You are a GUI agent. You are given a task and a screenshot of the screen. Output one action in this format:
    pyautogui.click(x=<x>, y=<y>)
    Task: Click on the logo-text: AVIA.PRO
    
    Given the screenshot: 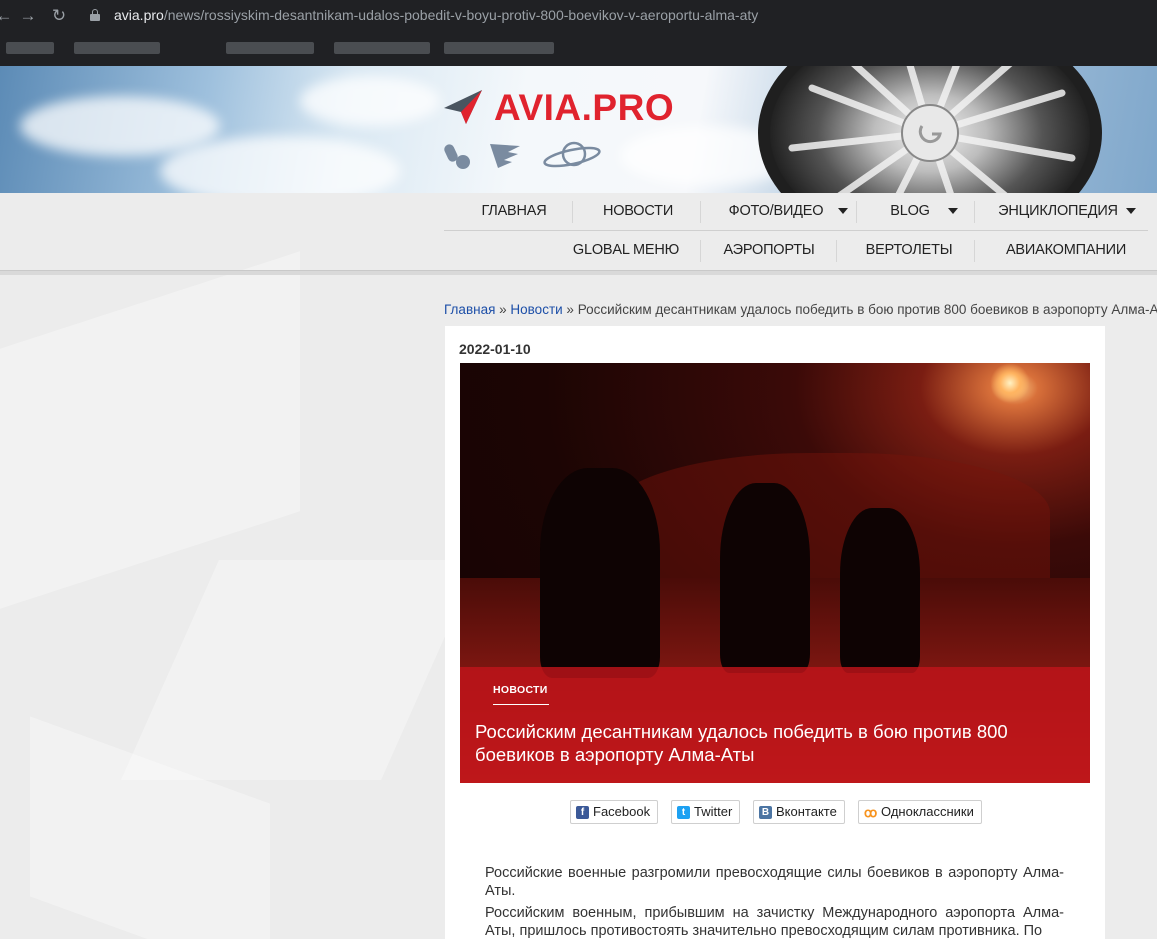 What is the action you would take?
    pyautogui.click(x=584, y=107)
    